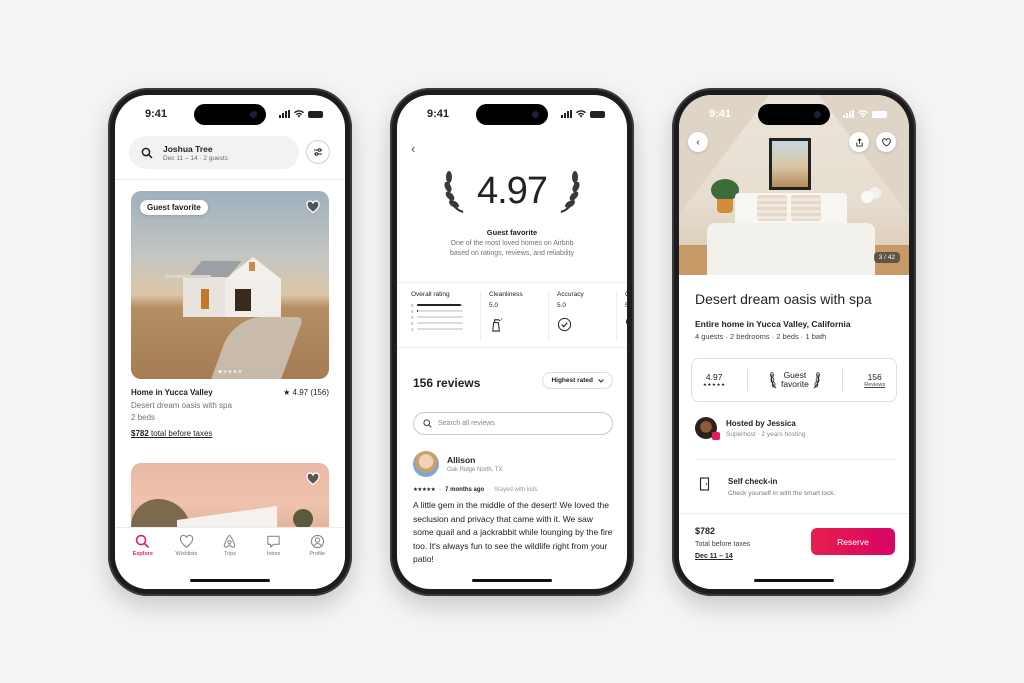 The image size is (1024, 683). Describe the element at coordinates (790, 164) in the screenshot. I see `bedroom-window` at that location.